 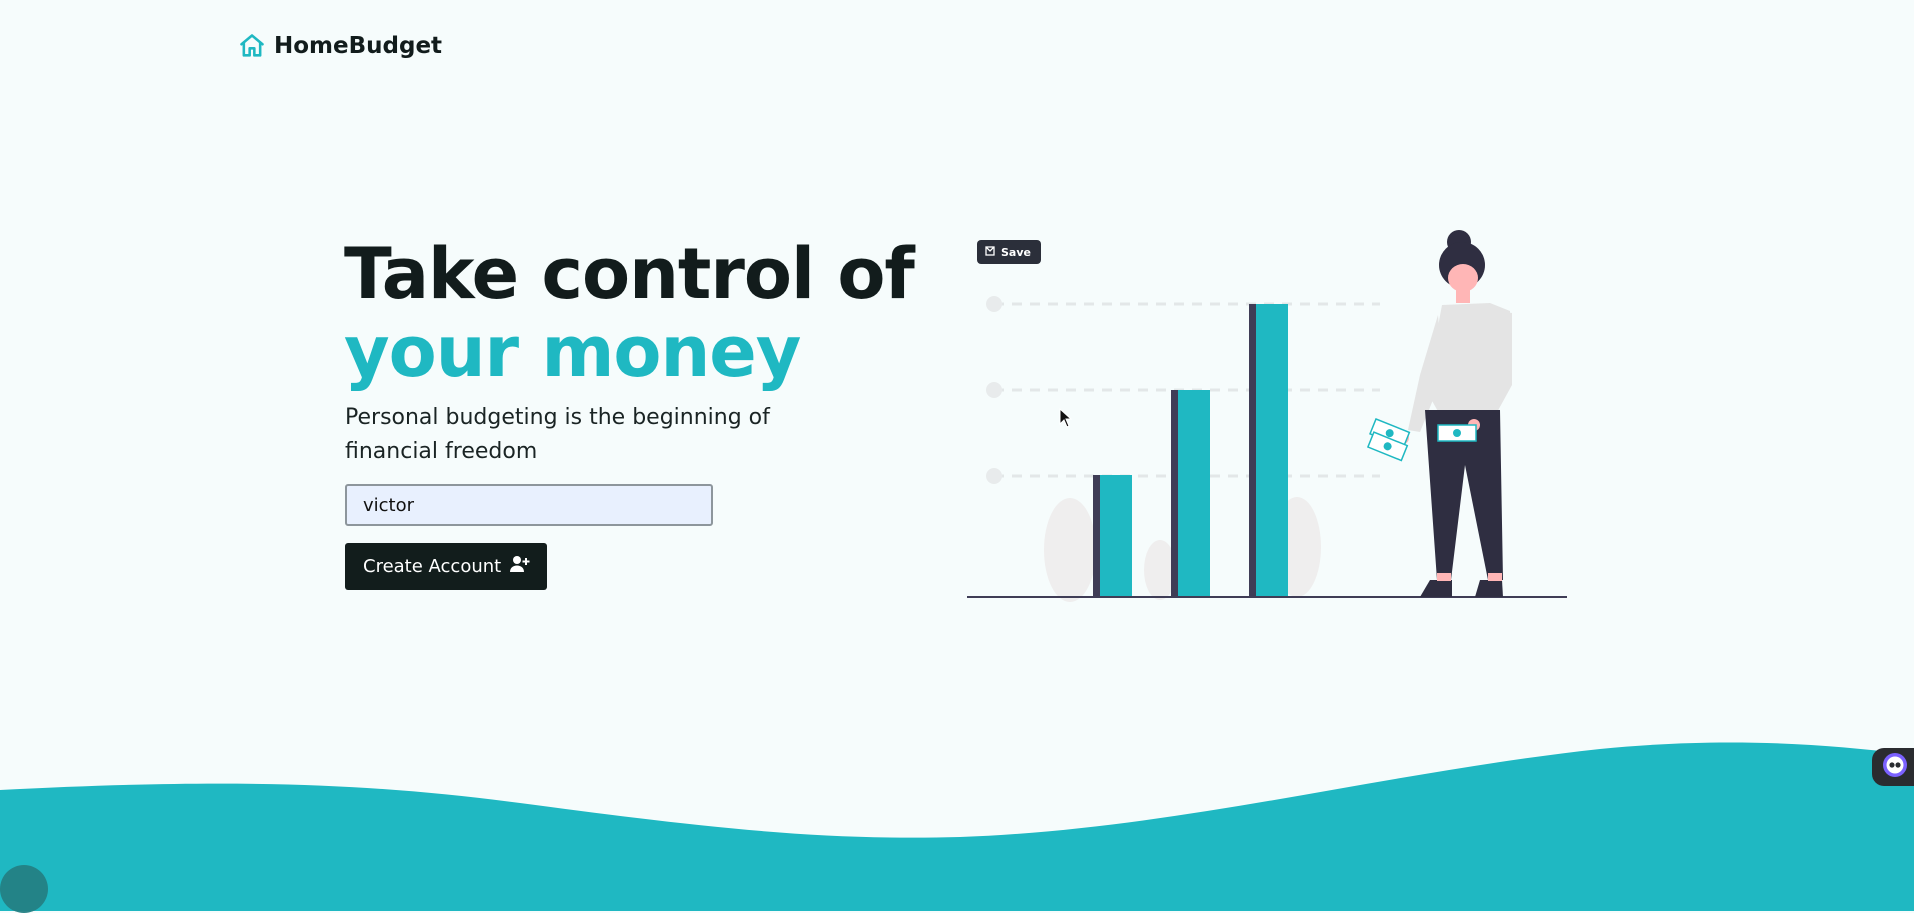 What do you see at coordinates (358, 46) in the screenshot?
I see `brand-name: HomeBudget` at bounding box center [358, 46].